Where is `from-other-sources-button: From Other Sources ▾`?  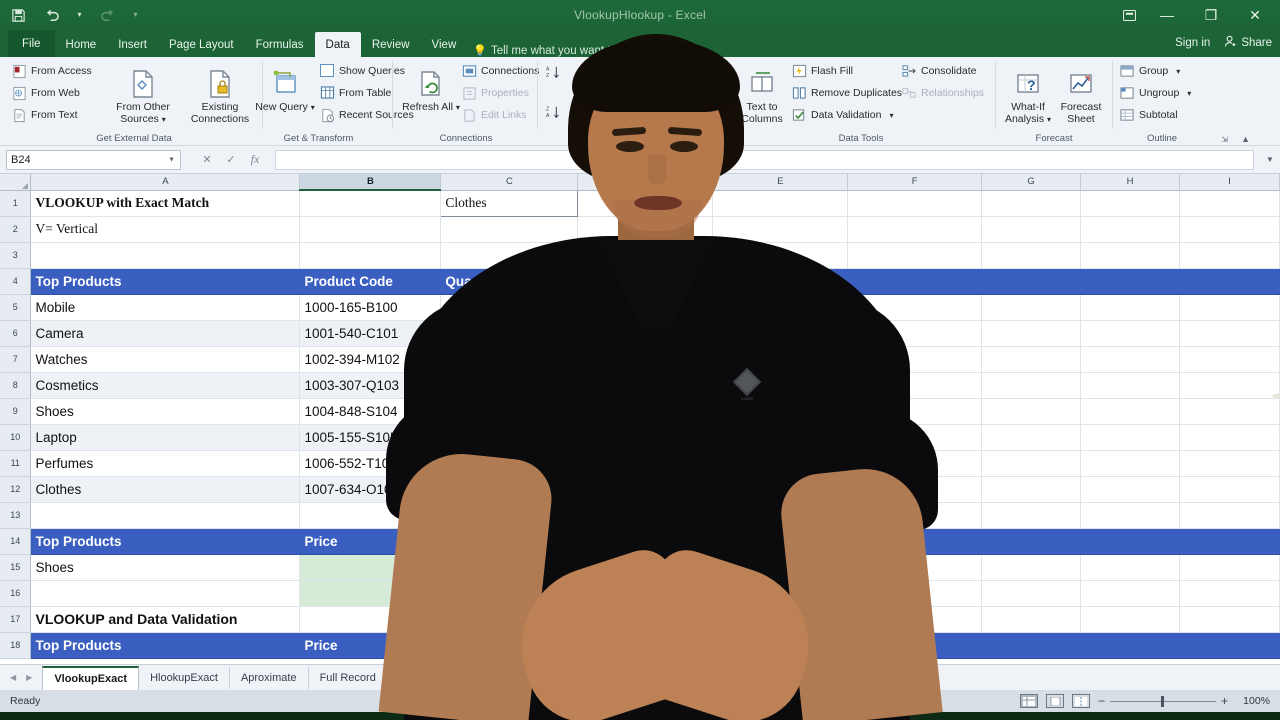 from-other-sources-button: From Other Sources ▾ is located at coordinates (143, 95).